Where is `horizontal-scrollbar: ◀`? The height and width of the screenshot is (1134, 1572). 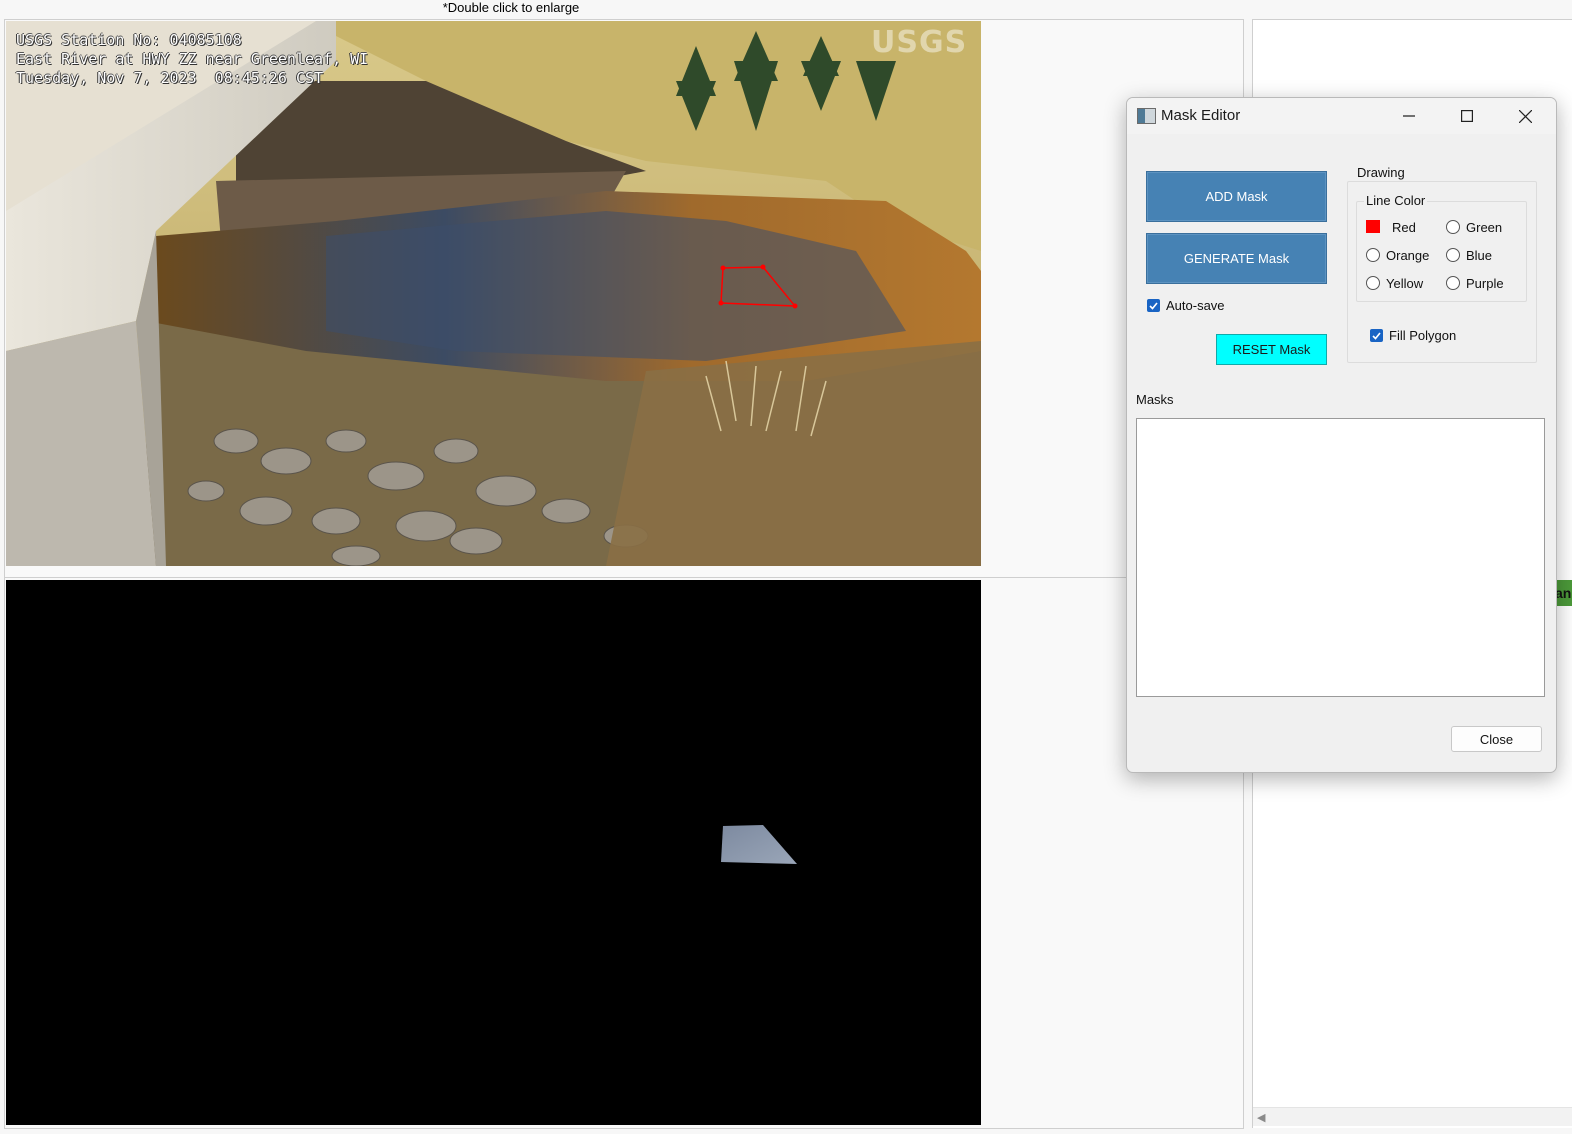
horizontal-scrollbar: ◀ is located at coordinates (1412, 1116).